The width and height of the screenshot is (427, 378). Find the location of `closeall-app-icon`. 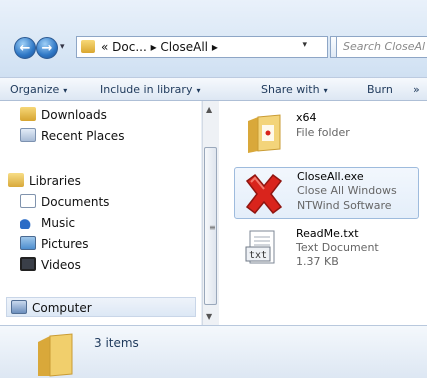

closeall-app-icon is located at coordinates (264, 194).